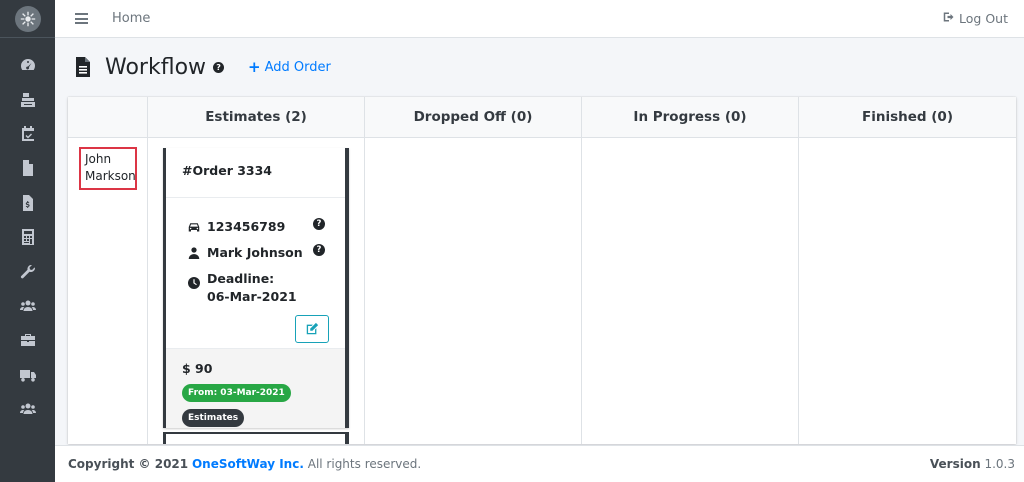 The height and width of the screenshot is (482, 1024). What do you see at coordinates (690, 117) in the screenshot?
I see `column-header-in-progress: In Progress (0)` at bounding box center [690, 117].